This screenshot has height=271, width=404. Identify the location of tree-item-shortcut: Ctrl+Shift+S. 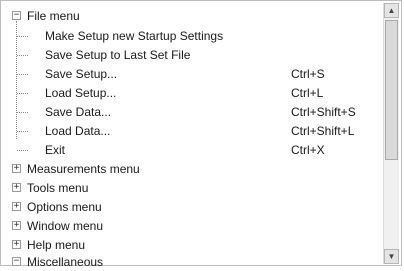
(323, 112).